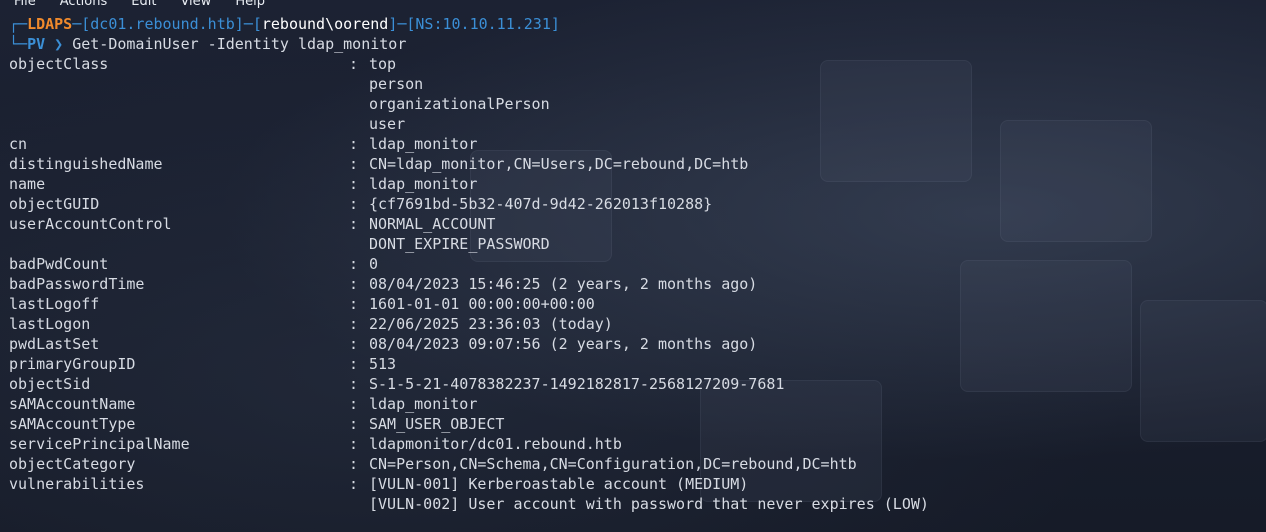 This screenshot has width=1266, height=532. What do you see at coordinates (637, 84) in the screenshot?
I see `attribute-row: person` at bounding box center [637, 84].